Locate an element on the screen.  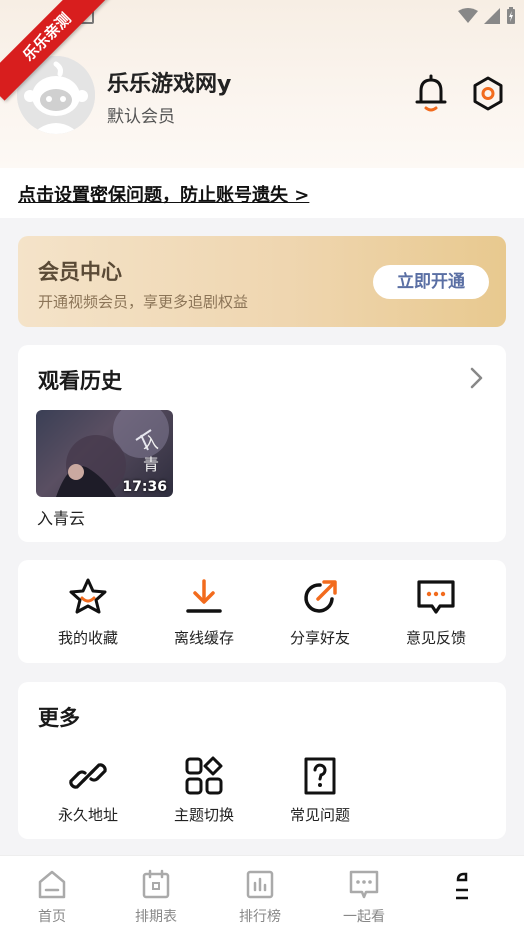
faq-icon is located at coordinates (320, 776).